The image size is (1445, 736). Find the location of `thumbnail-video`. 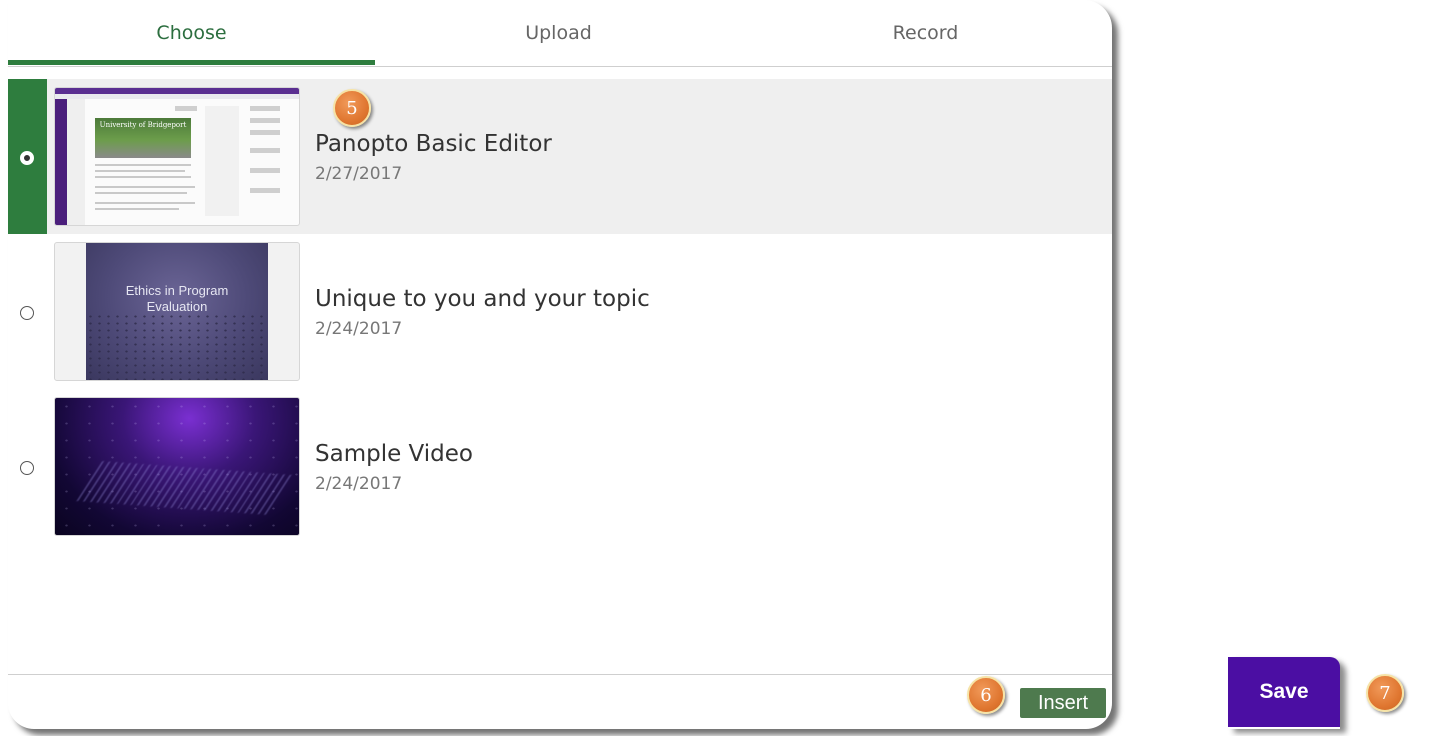

thumbnail-video is located at coordinates (177, 466).